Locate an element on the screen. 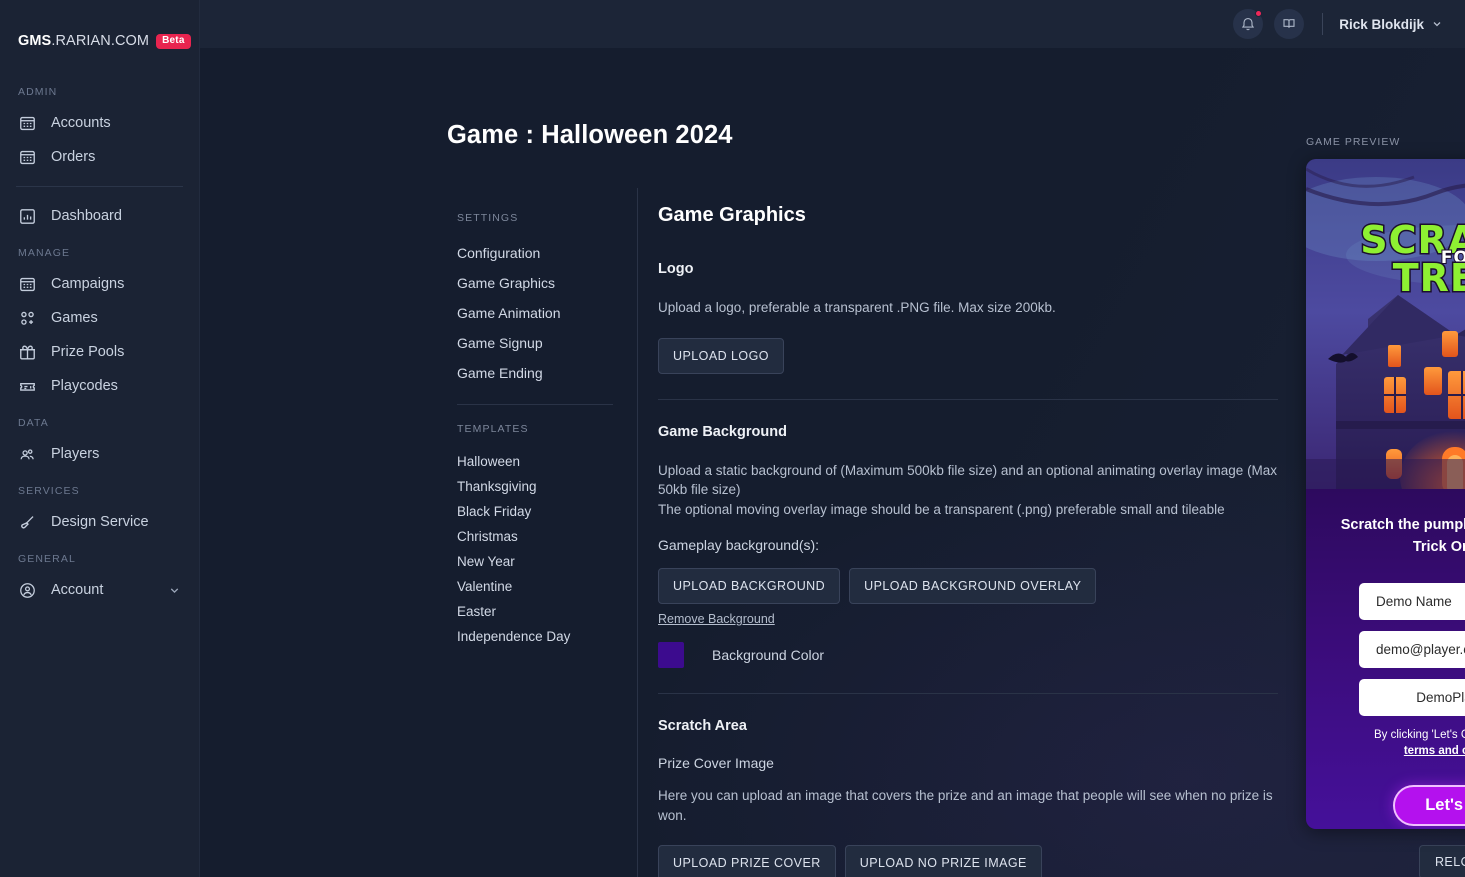  sidebar-item-design-service: Design Service is located at coordinates (99, 522).